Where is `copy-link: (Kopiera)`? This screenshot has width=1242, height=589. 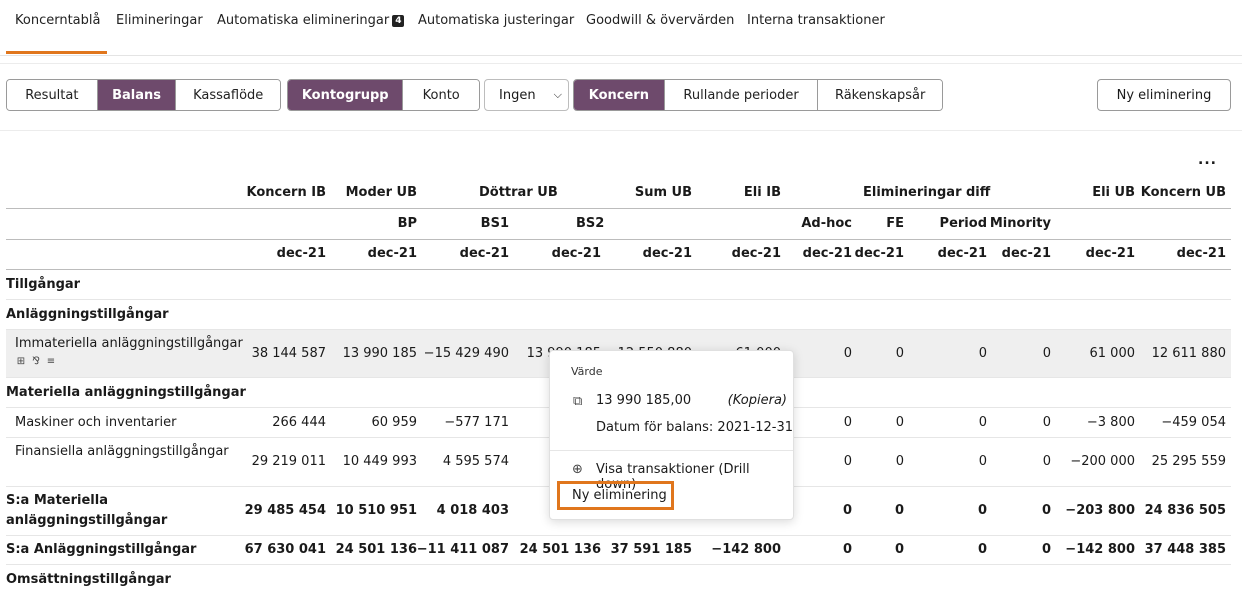 copy-link: (Kopiera) is located at coordinates (757, 400).